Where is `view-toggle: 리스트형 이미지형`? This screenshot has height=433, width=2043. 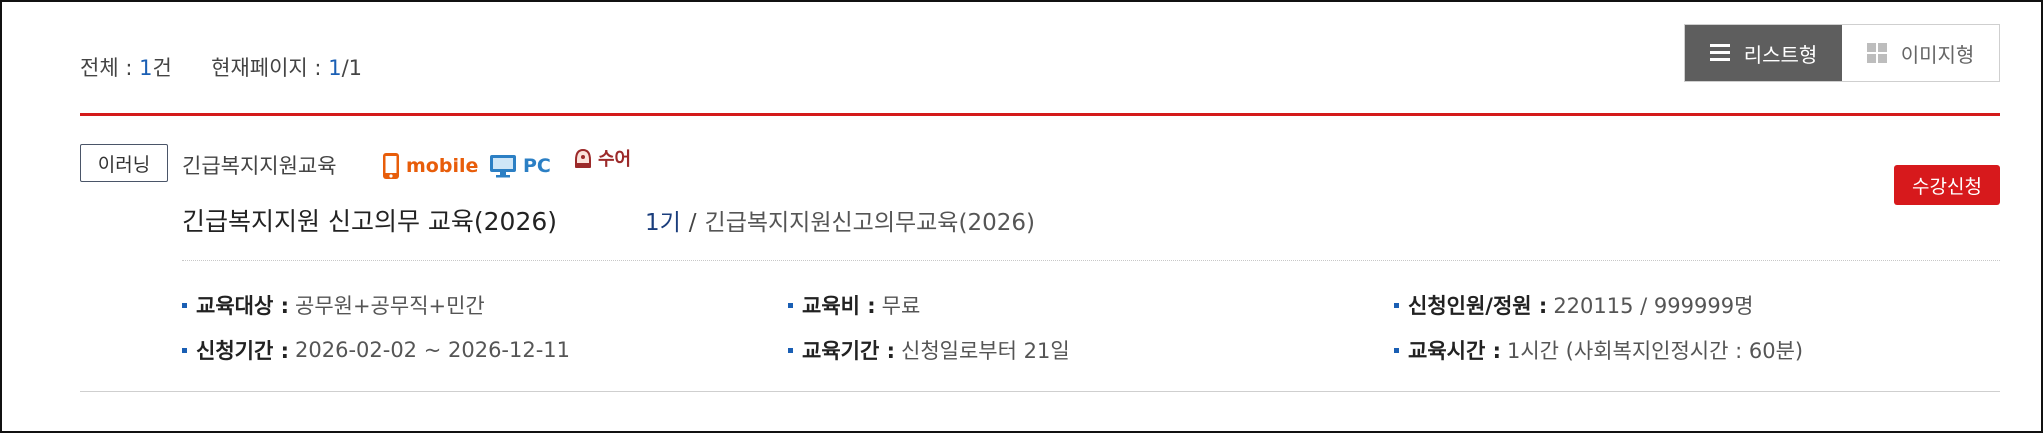
view-toggle: 리스트형 이미지형 is located at coordinates (1842, 53).